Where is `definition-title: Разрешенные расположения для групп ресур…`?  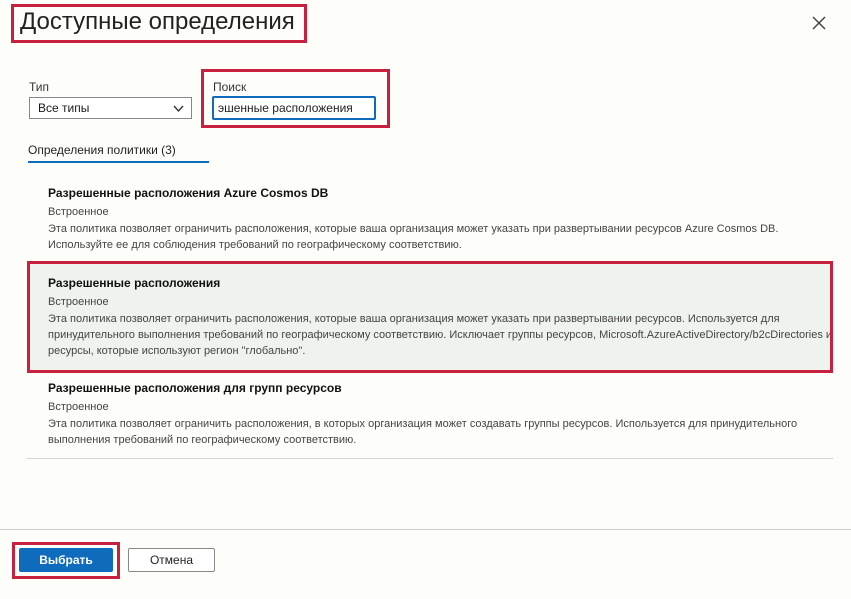 definition-title: Разрешенные расположения для групп ресур… is located at coordinates (195, 388).